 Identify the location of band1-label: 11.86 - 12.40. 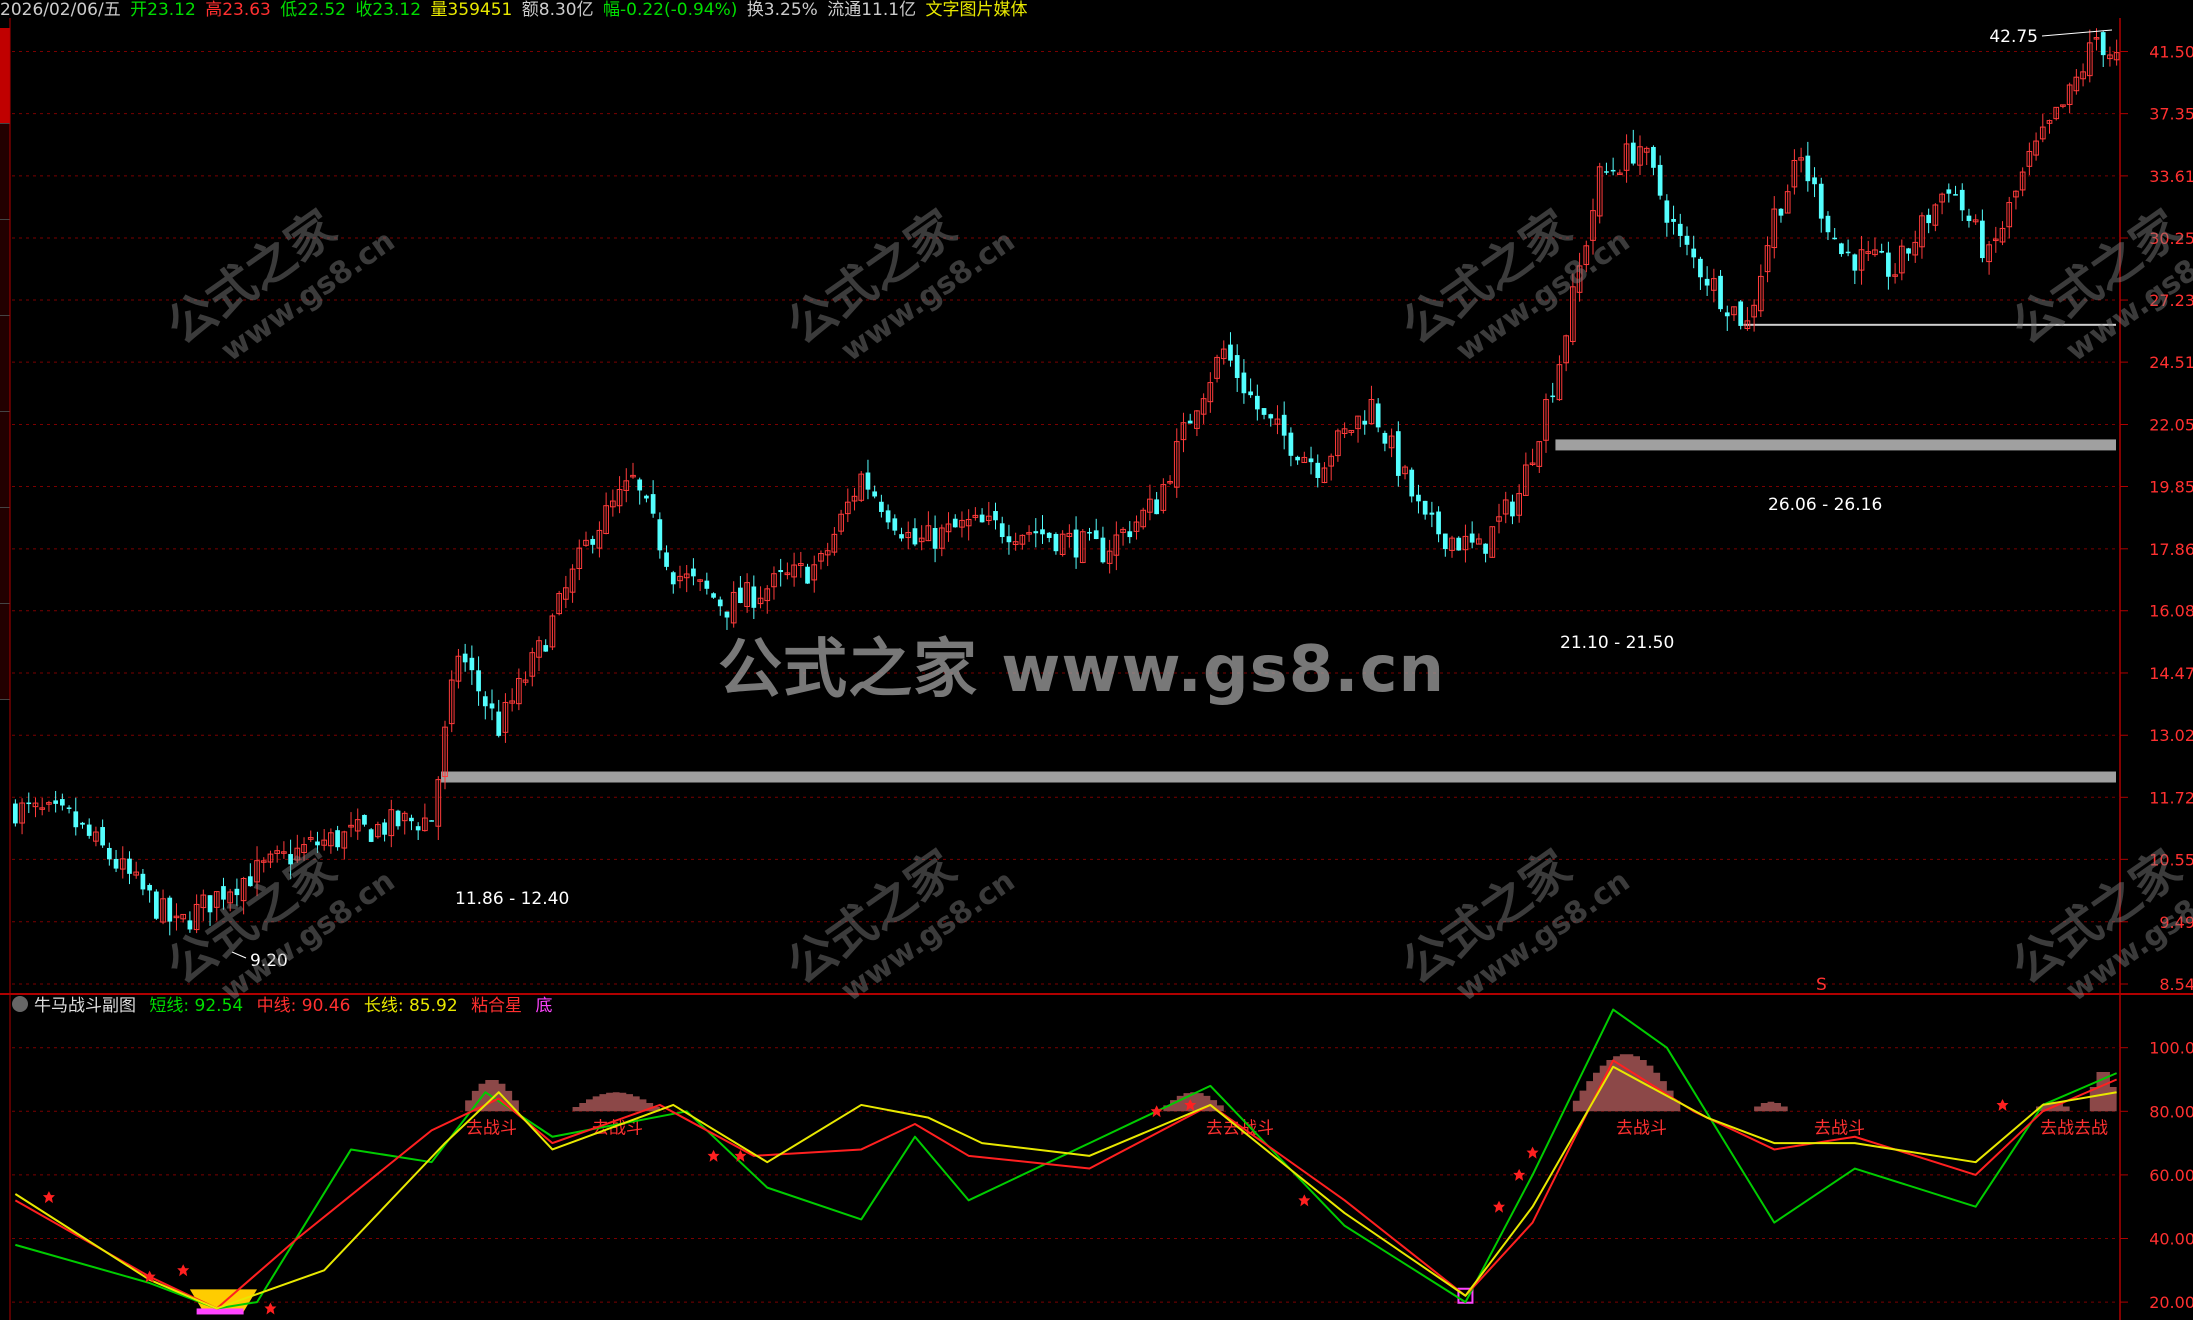
(512, 899).